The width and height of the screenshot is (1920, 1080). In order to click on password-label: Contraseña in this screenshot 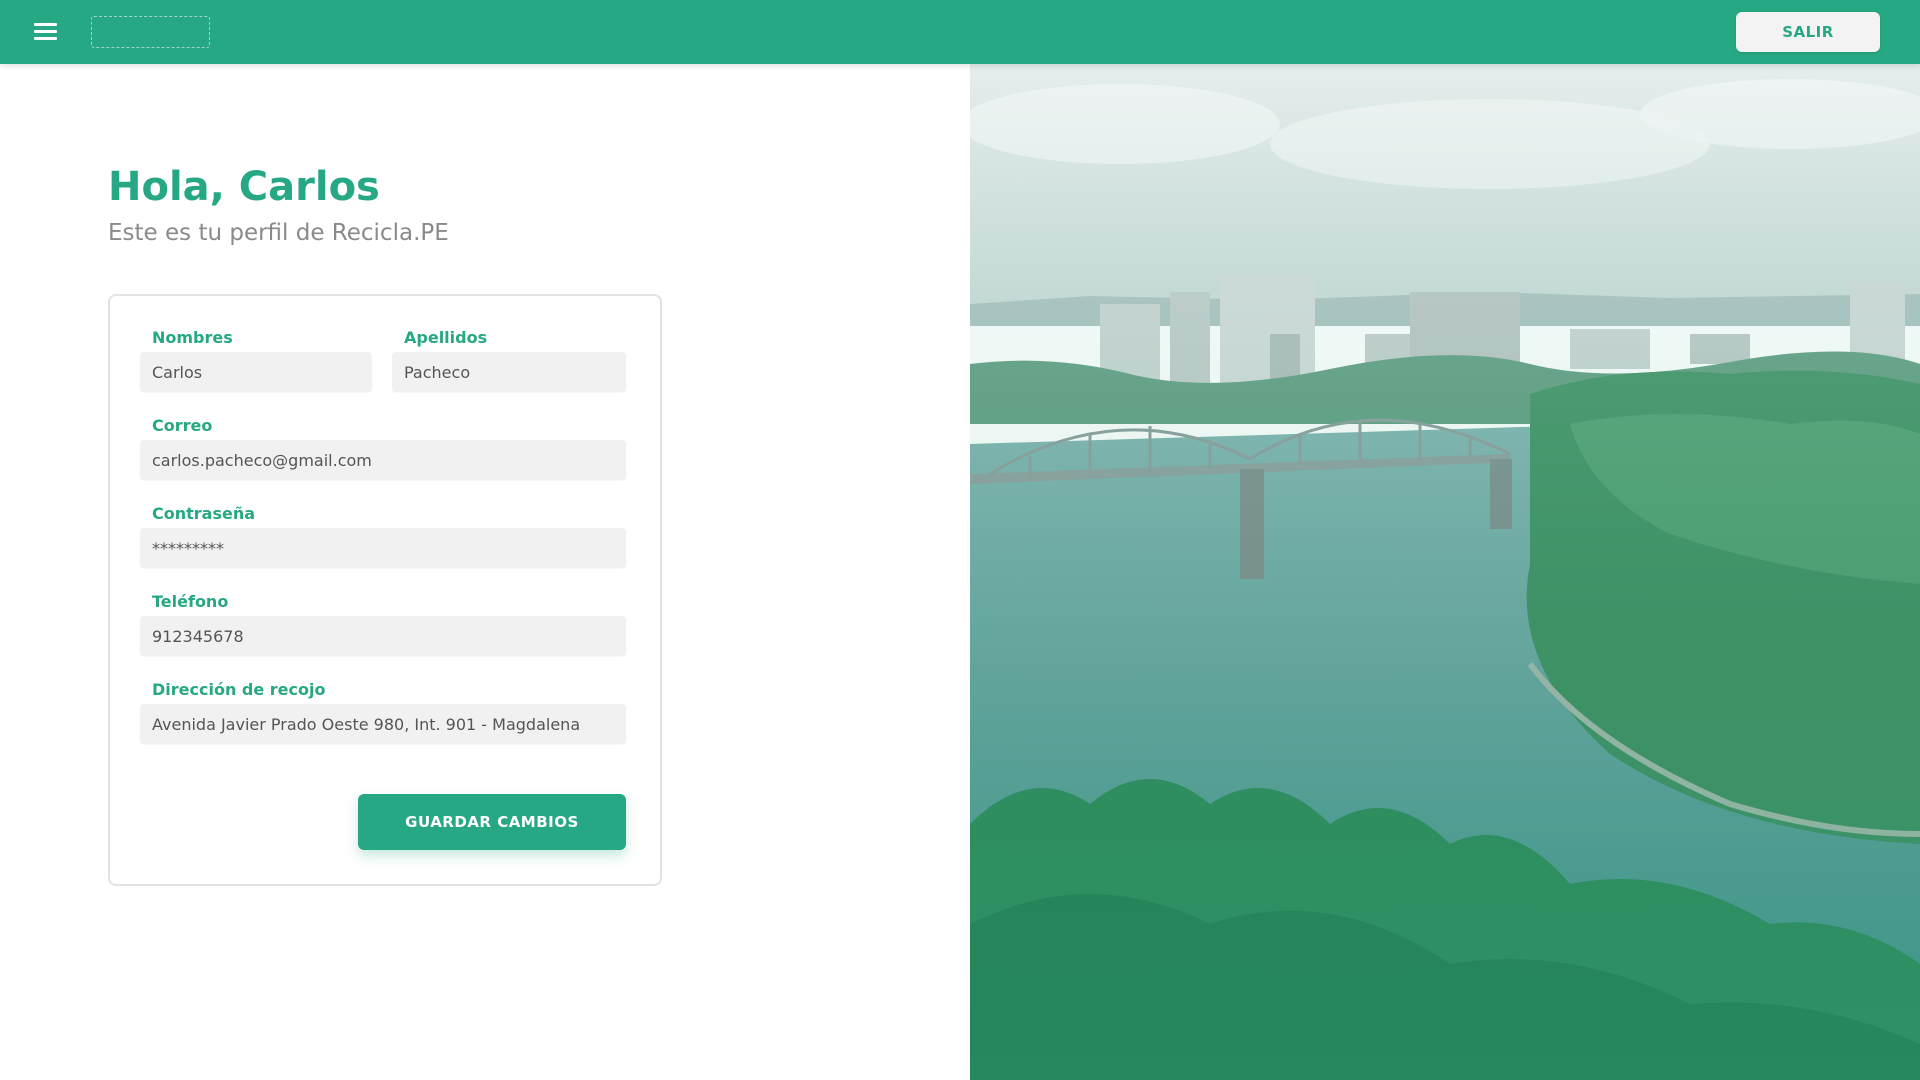, I will do `click(204, 513)`.